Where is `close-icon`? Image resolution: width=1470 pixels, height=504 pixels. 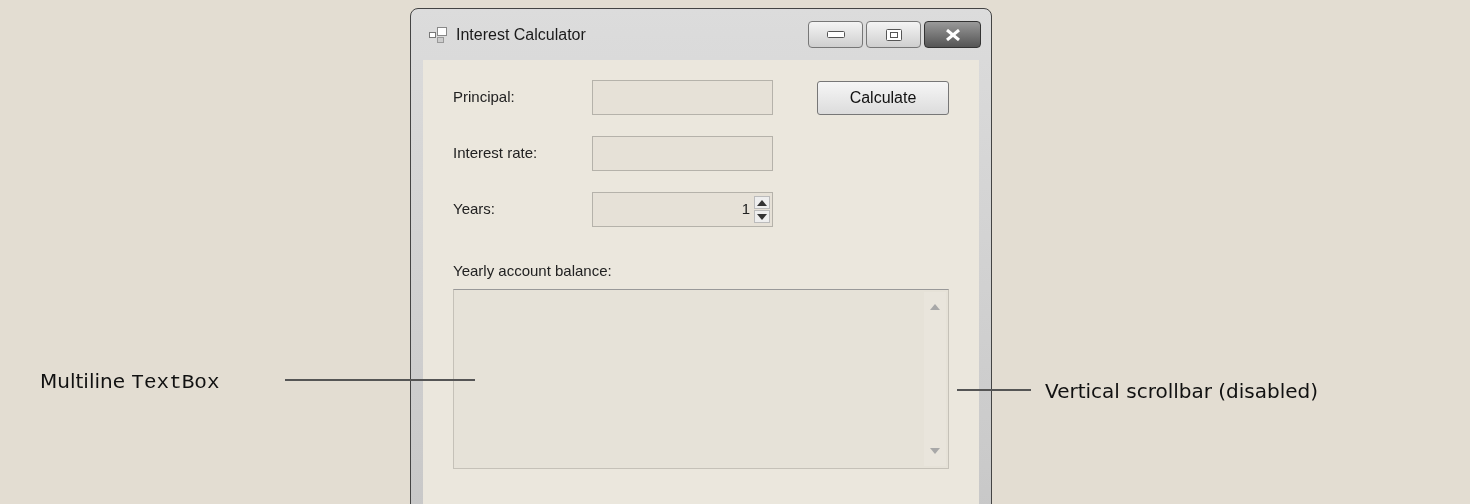
close-icon is located at coordinates (952, 34).